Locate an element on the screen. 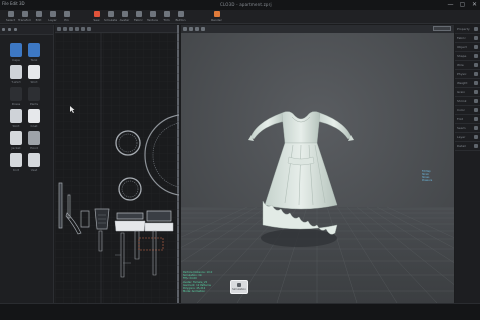  property-row-label: Detail is located at coordinates (461, 146).